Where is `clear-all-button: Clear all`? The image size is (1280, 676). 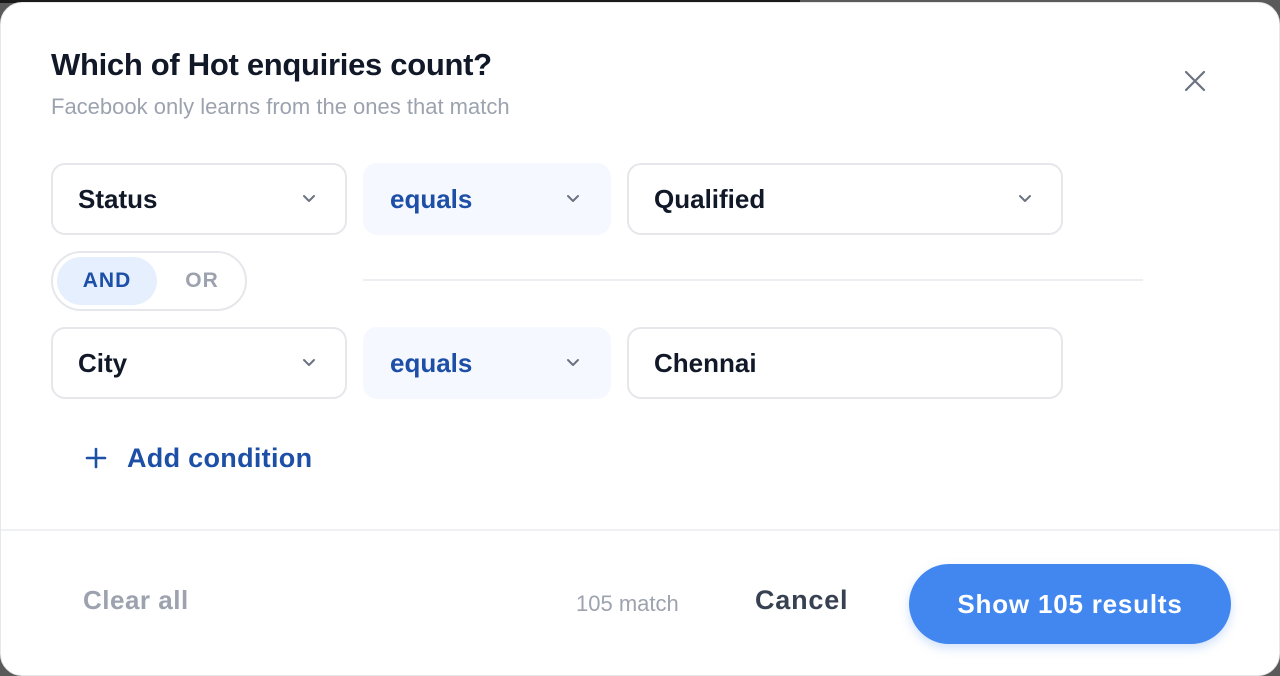
clear-all-button: Clear all is located at coordinates (136, 600).